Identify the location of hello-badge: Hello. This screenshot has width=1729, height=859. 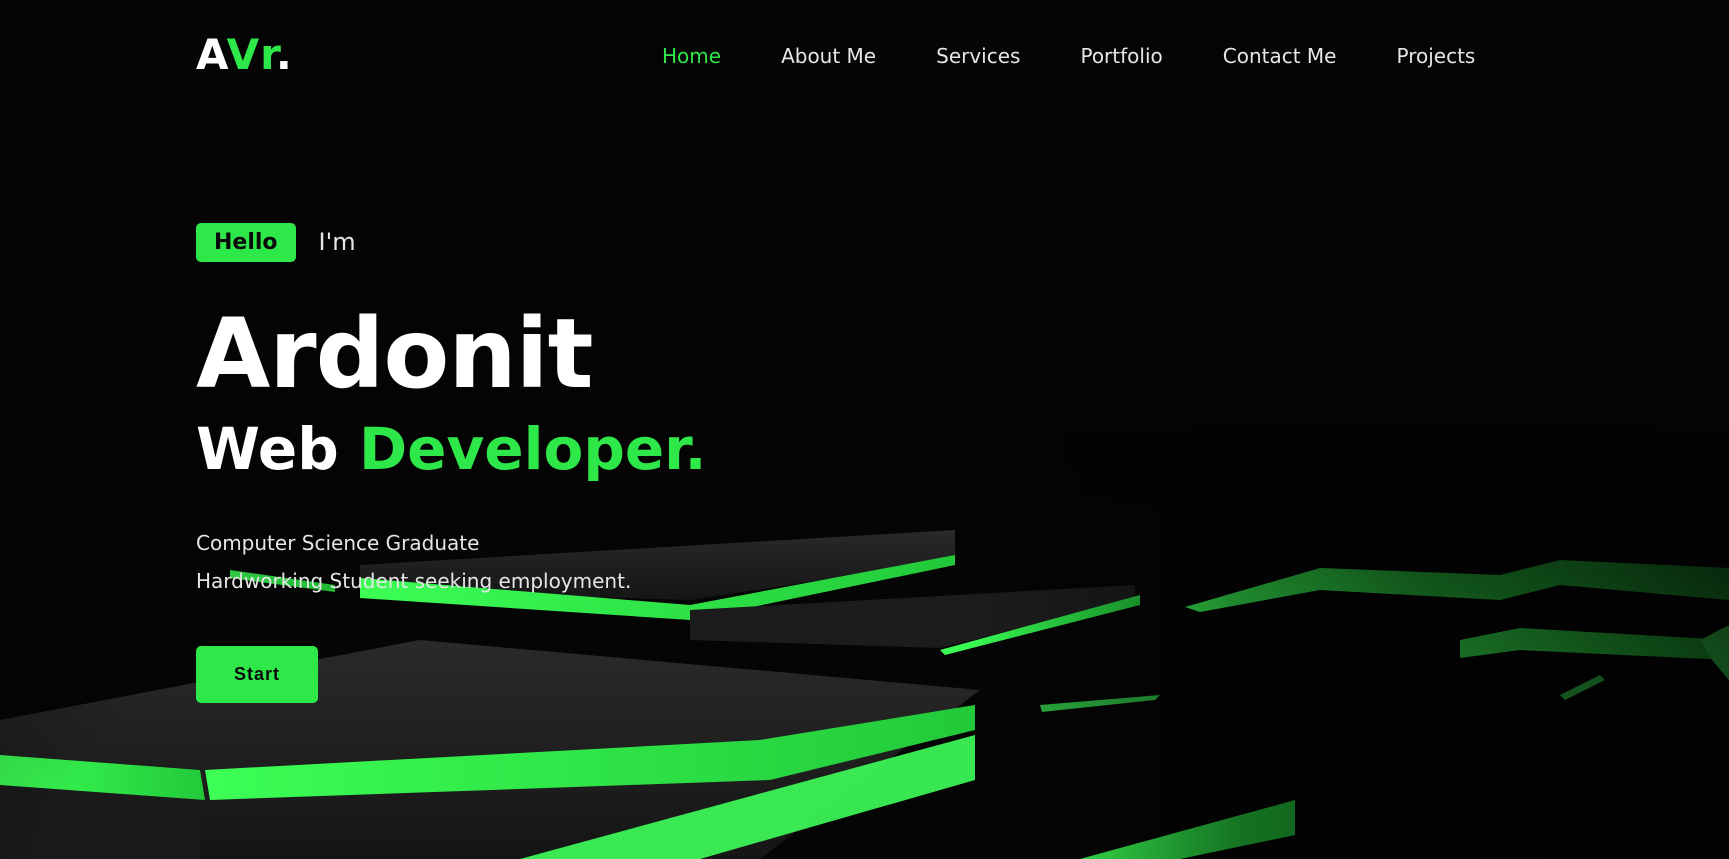
(246, 242).